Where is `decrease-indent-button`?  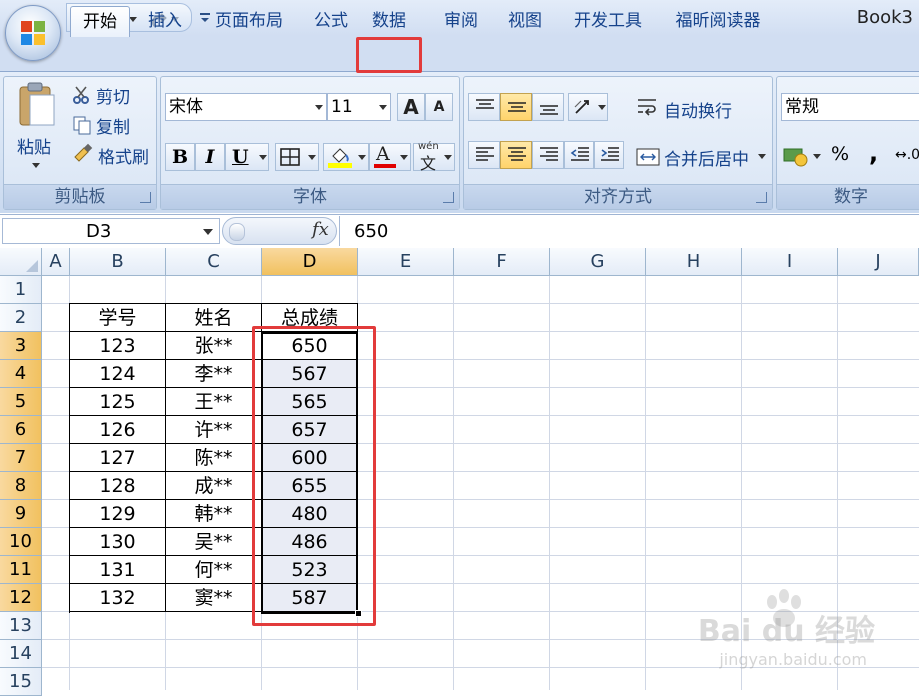
decrease-indent-button is located at coordinates (579, 155).